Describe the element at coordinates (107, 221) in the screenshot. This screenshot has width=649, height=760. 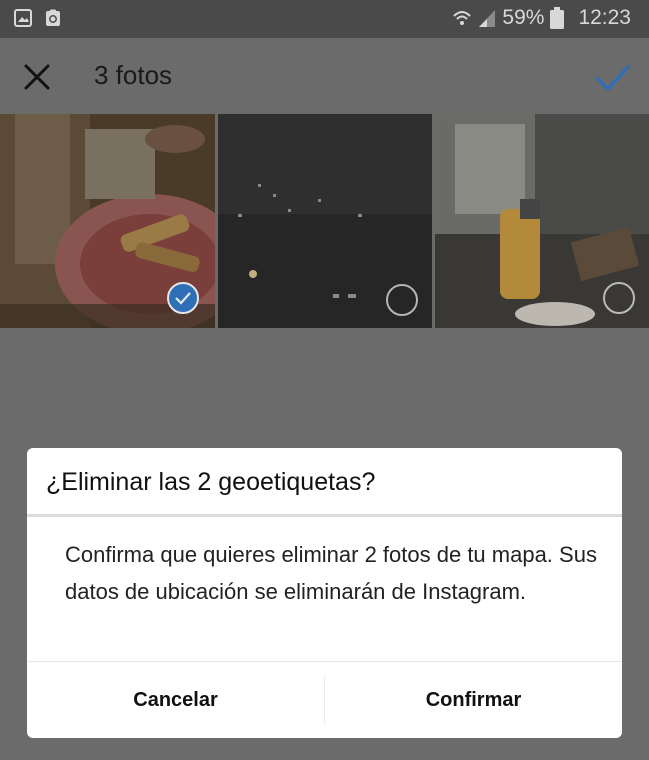
I see `food-plate-photo` at that location.